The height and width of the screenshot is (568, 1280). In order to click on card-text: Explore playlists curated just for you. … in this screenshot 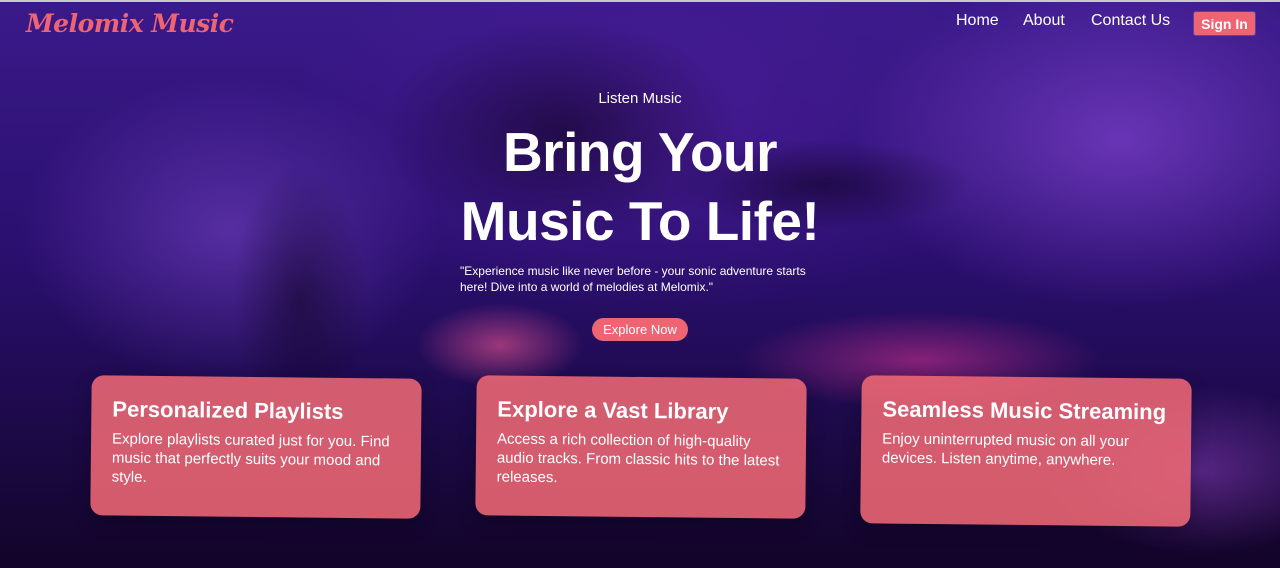, I will do `click(250, 458)`.